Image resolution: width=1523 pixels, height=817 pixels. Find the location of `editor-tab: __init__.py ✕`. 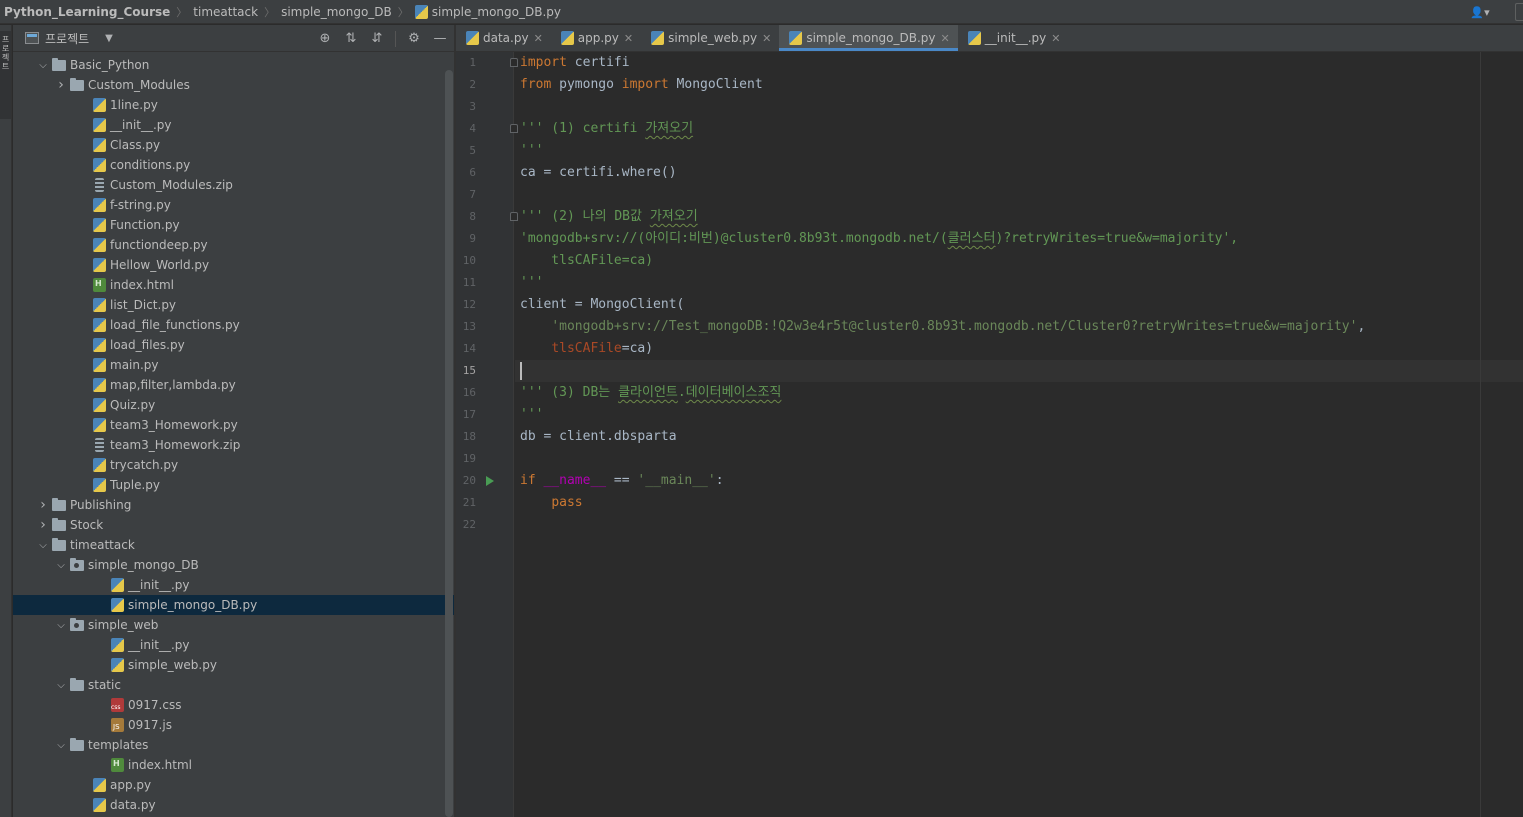

editor-tab: __init__.py ✕ is located at coordinates (1013, 38).